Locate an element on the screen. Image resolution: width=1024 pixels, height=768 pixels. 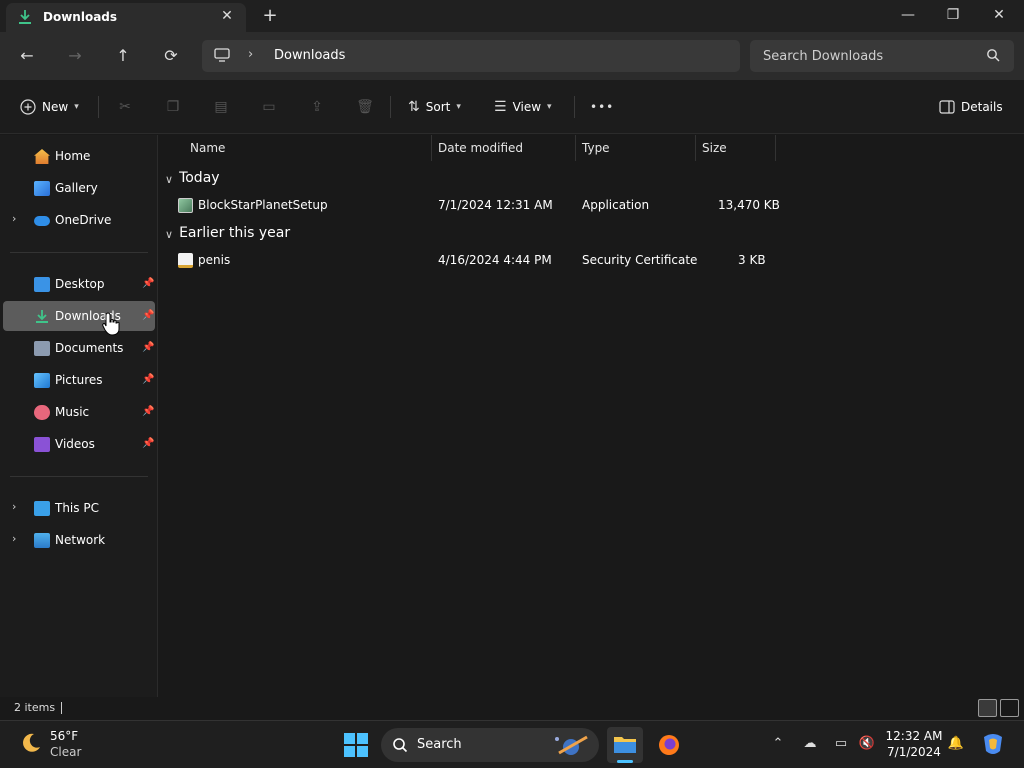
notification-bell-icon: 🔔 is located at coordinates (956, 744).